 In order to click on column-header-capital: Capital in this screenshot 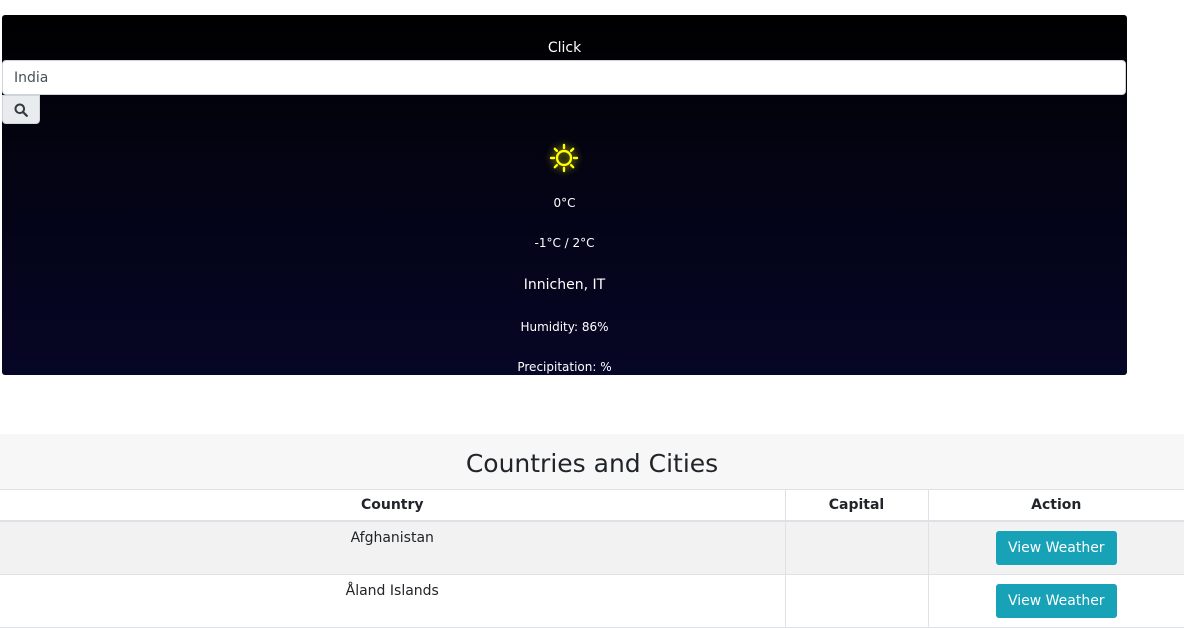, I will do `click(857, 506)`.